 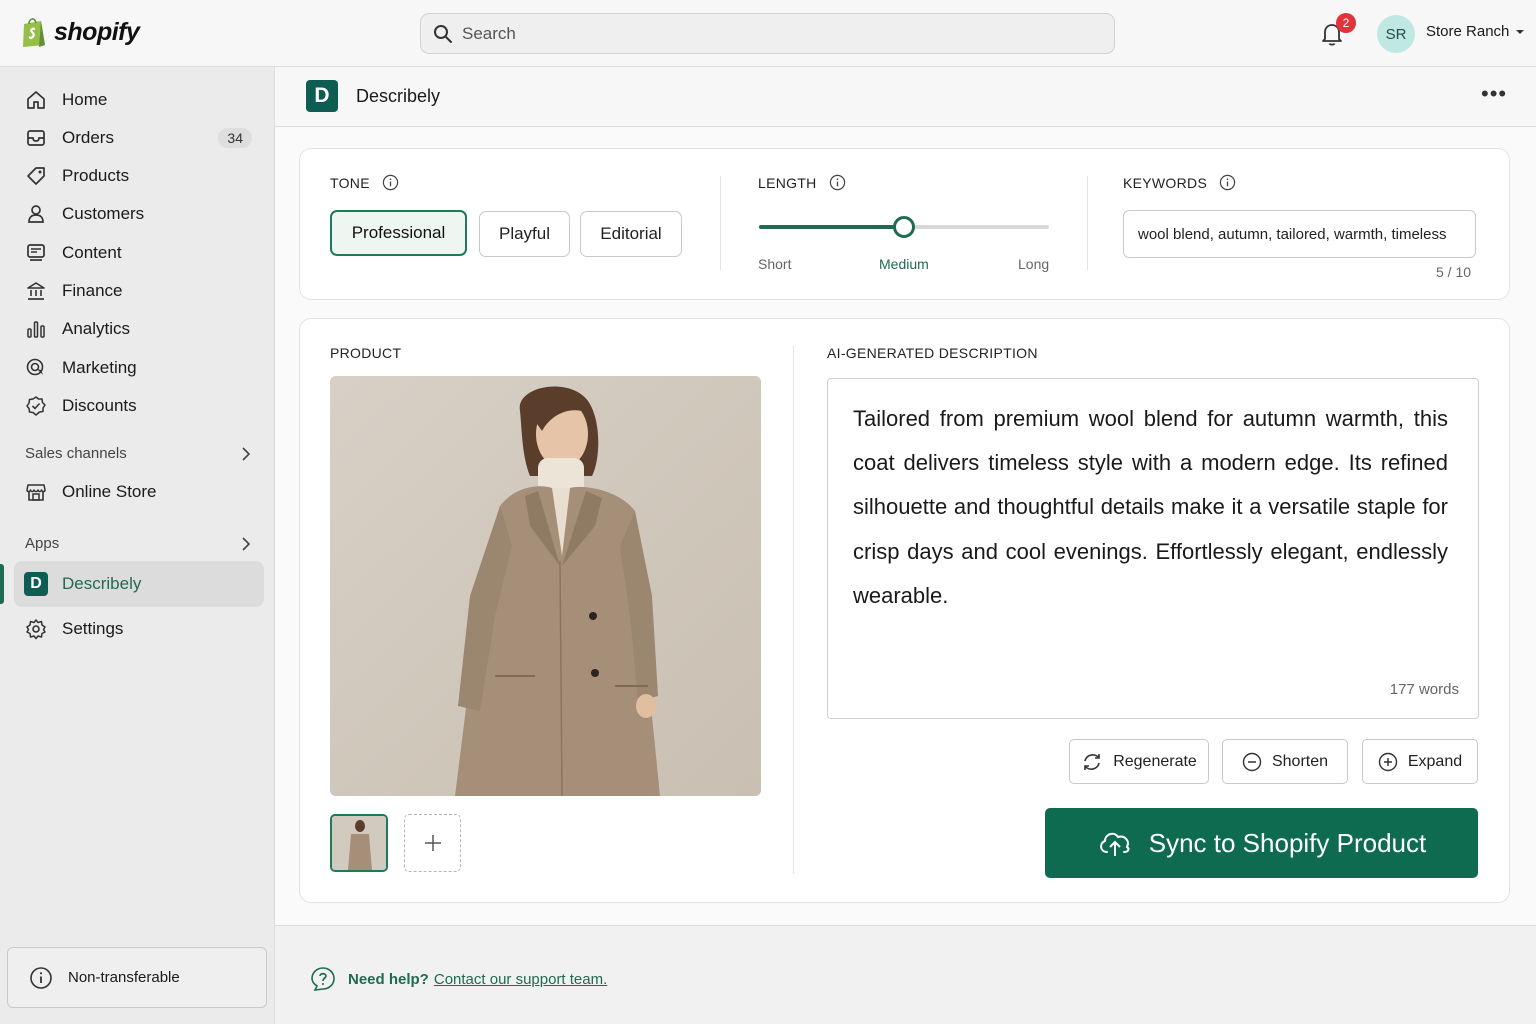 I want to click on length-long-label: Long, so click(x=1033, y=264).